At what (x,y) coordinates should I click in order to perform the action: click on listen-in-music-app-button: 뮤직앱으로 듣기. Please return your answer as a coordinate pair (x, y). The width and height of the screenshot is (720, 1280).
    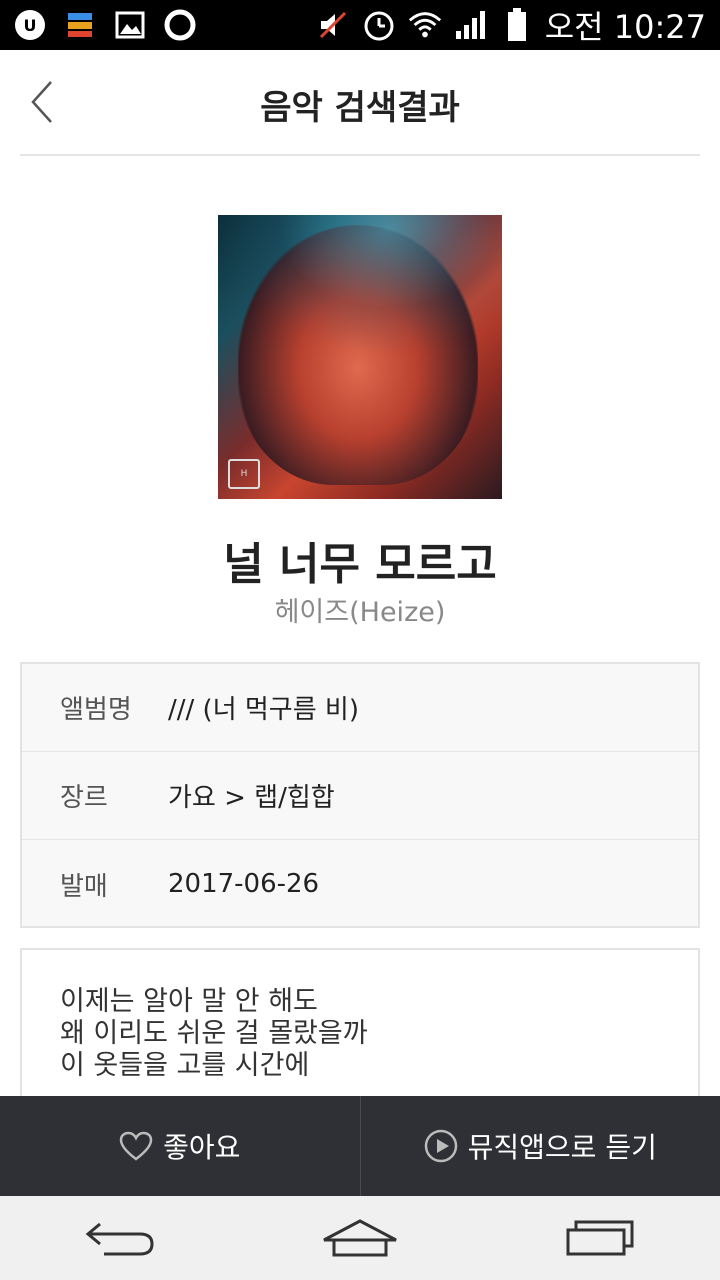
    Looking at the image, I should click on (540, 1146).